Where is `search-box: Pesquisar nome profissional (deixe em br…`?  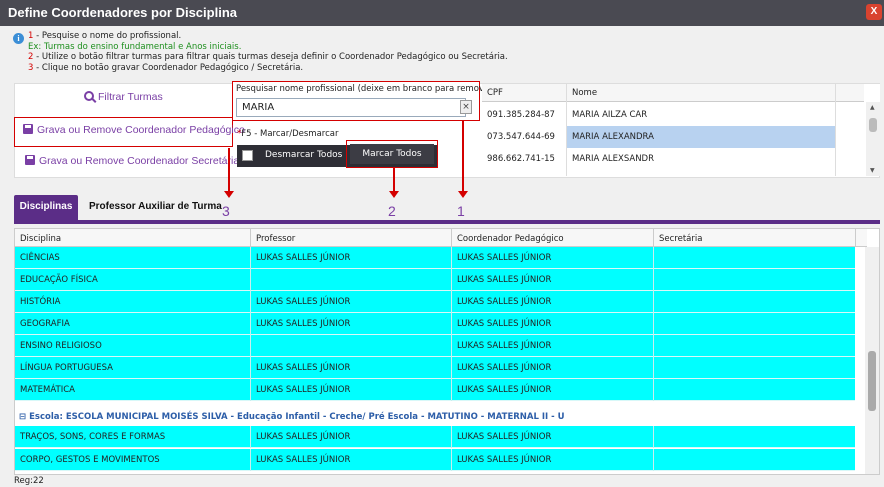 search-box: Pesquisar nome profissional (deixe em br… is located at coordinates (364, 101).